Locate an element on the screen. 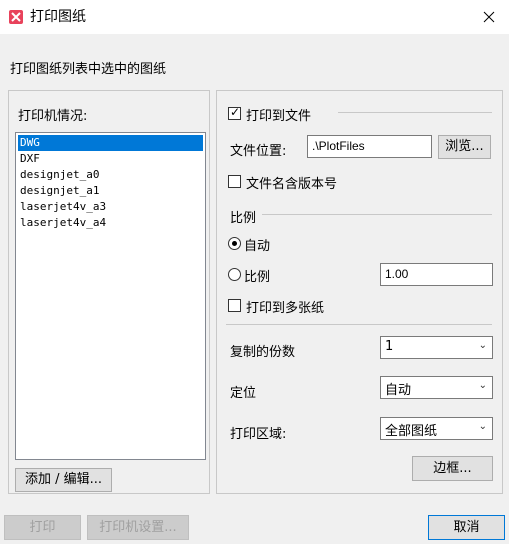 This screenshot has height=544, width=509. multi-sheet-label: 打印到多张纸 is located at coordinates (285, 308).